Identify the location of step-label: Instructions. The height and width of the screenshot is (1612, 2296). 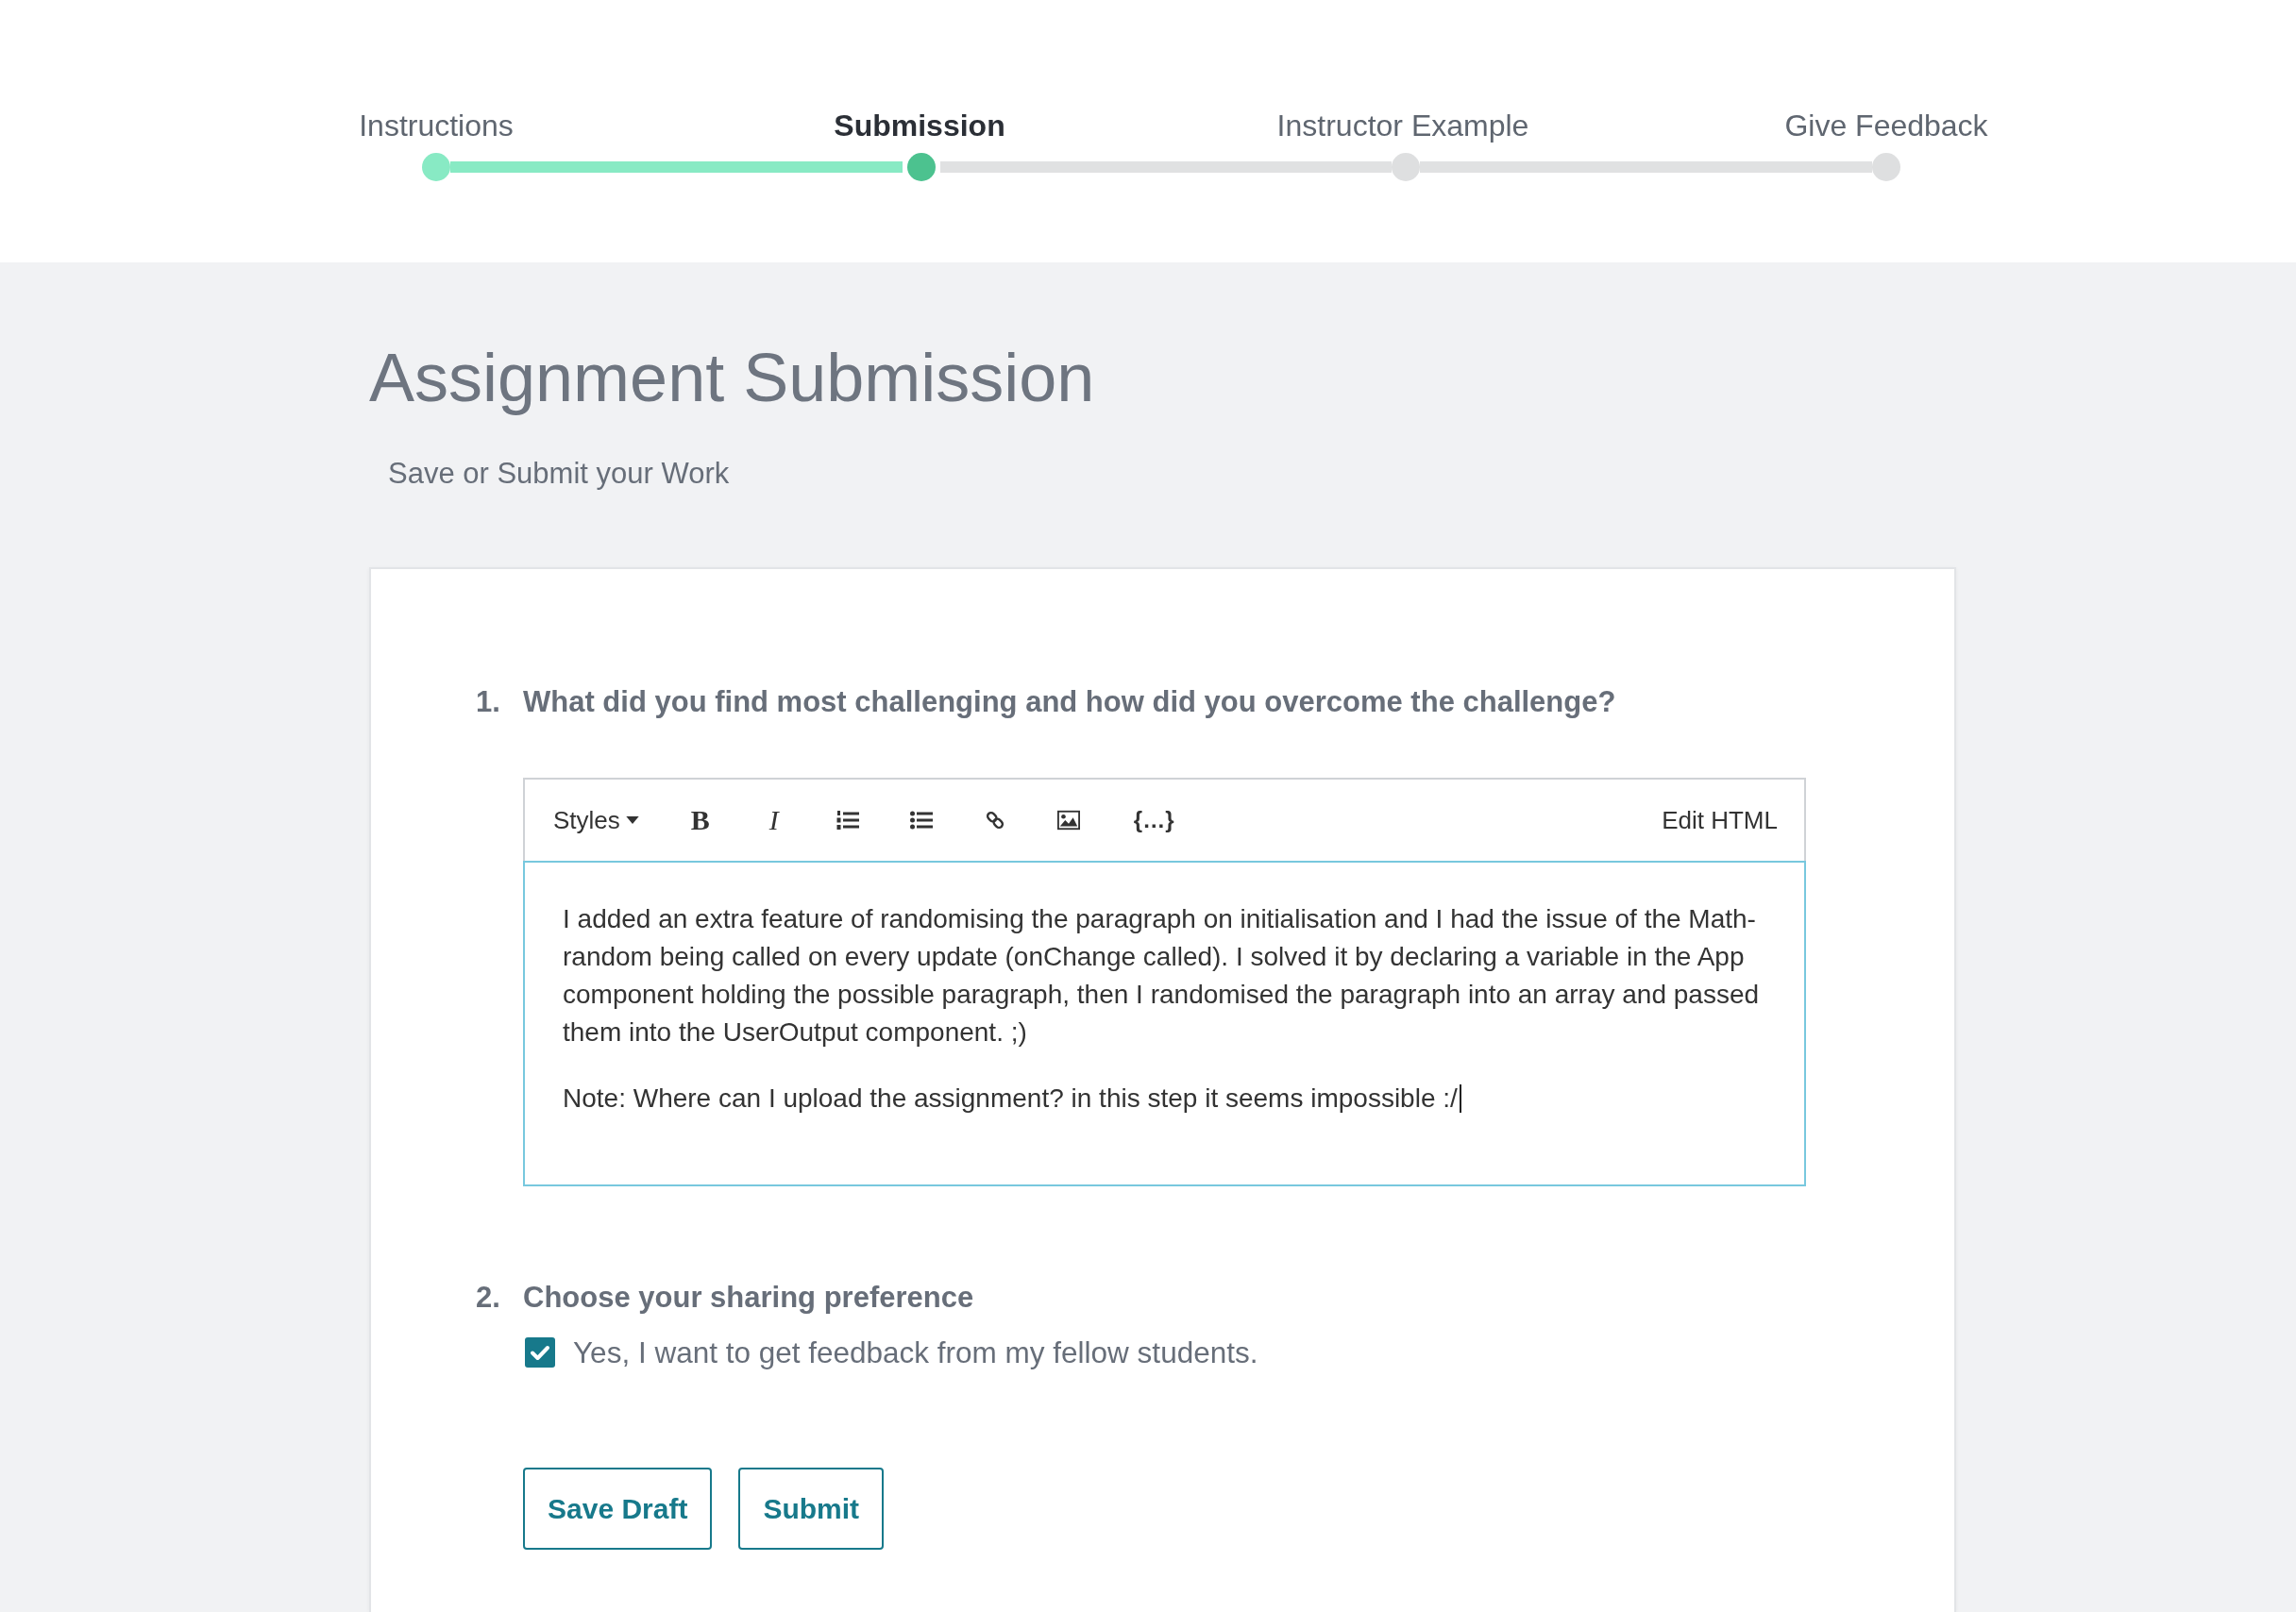
(436, 125).